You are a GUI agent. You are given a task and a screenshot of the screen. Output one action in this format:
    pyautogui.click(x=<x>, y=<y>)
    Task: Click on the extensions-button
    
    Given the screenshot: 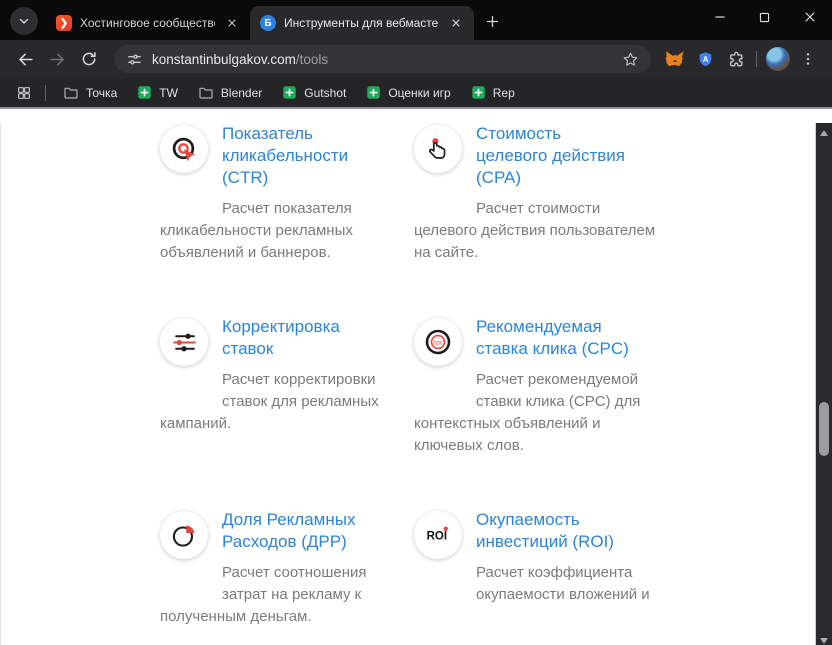 What is the action you would take?
    pyautogui.click(x=735, y=59)
    